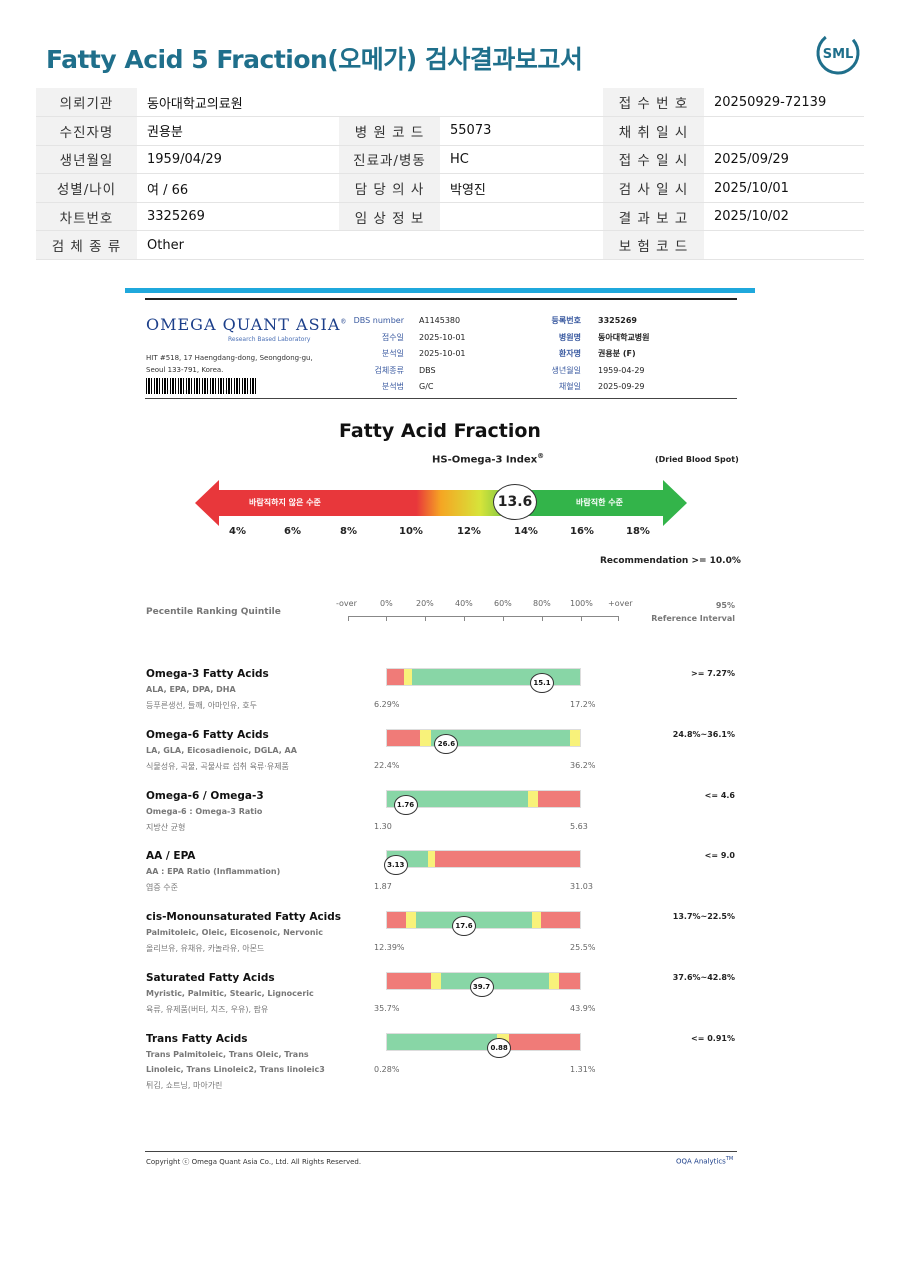 Image resolution: width=900 pixels, height=1271 pixels. Describe the element at coordinates (238, 103) in the screenshot. I see `info-value: 동아대학교의료원` at that location.